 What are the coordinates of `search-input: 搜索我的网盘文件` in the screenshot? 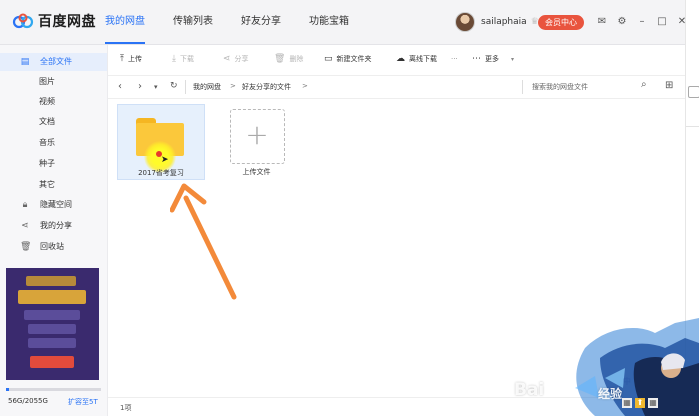 It's located at (560, 87).